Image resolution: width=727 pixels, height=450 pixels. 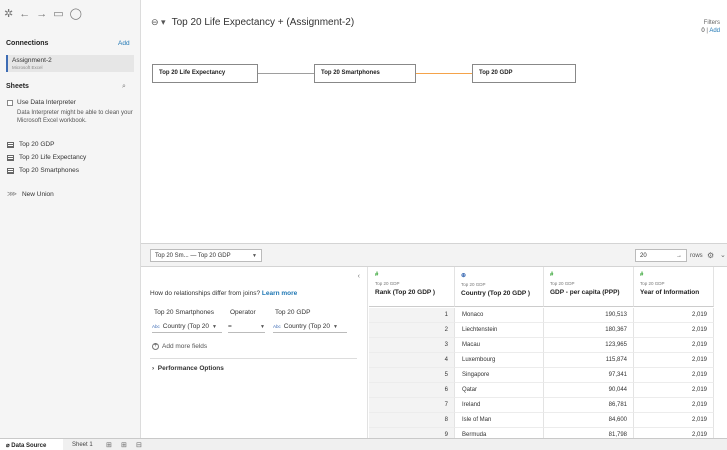 What do you see at coordinates (139, 445) in the screenshot?
I see `new-story-icon: ⊟` at bounding box center [139, 445].